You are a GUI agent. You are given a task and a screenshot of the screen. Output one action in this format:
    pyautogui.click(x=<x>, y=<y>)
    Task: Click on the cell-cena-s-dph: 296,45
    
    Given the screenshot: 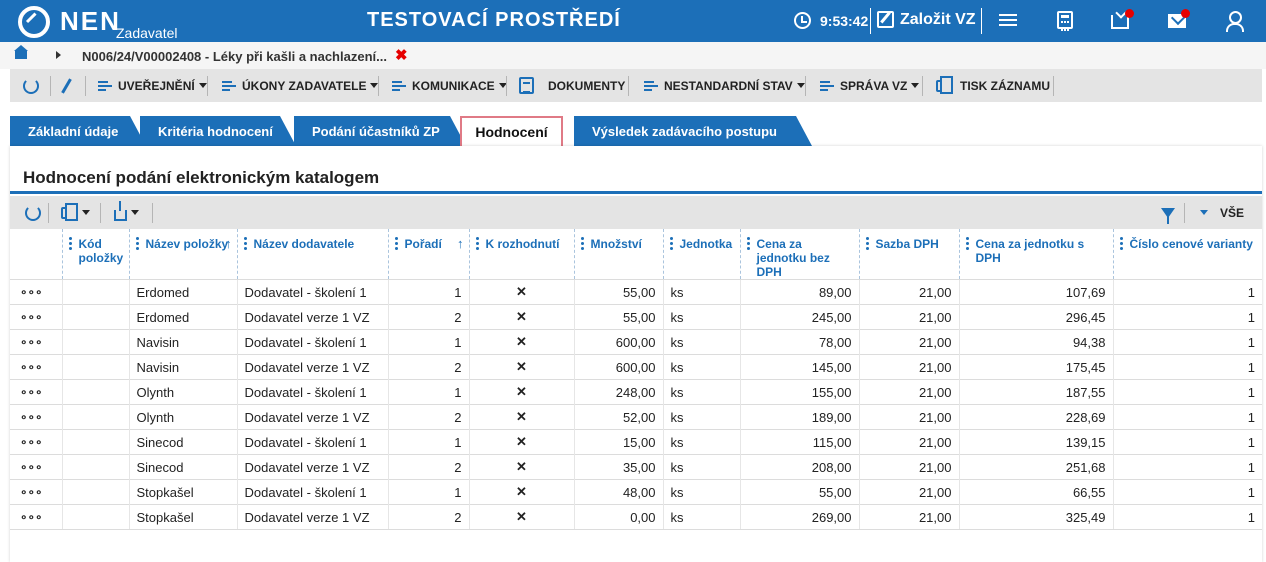 What is the action you would take?
    pyautogui.click(x=1035, y=317)
    